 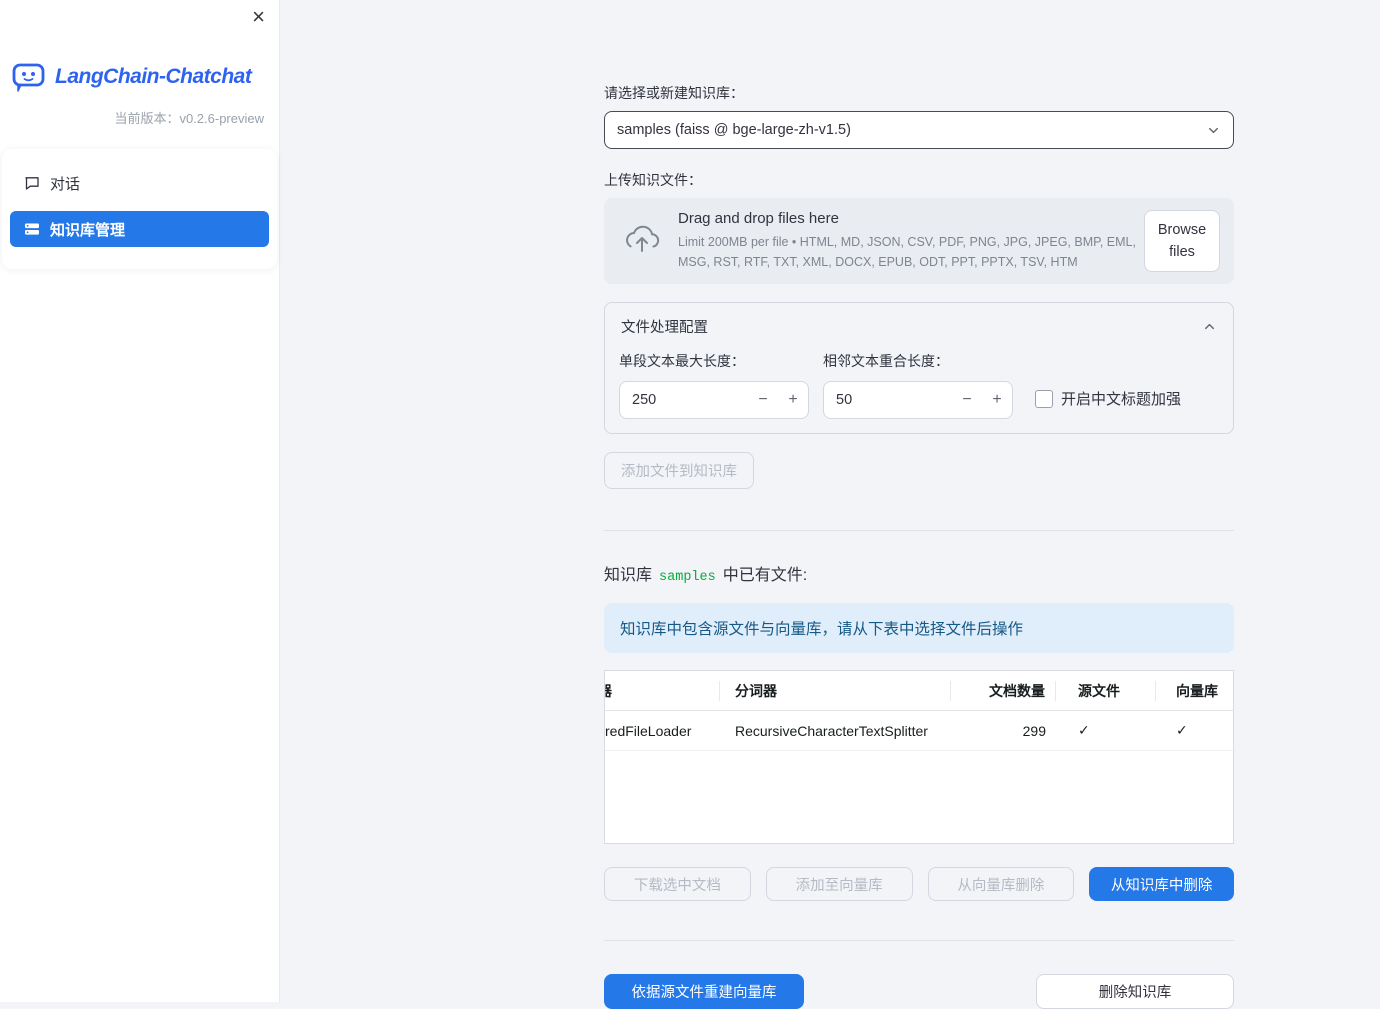 I want to click on app-logo: LangChain-Chatchat, so click(x=145, y=77).